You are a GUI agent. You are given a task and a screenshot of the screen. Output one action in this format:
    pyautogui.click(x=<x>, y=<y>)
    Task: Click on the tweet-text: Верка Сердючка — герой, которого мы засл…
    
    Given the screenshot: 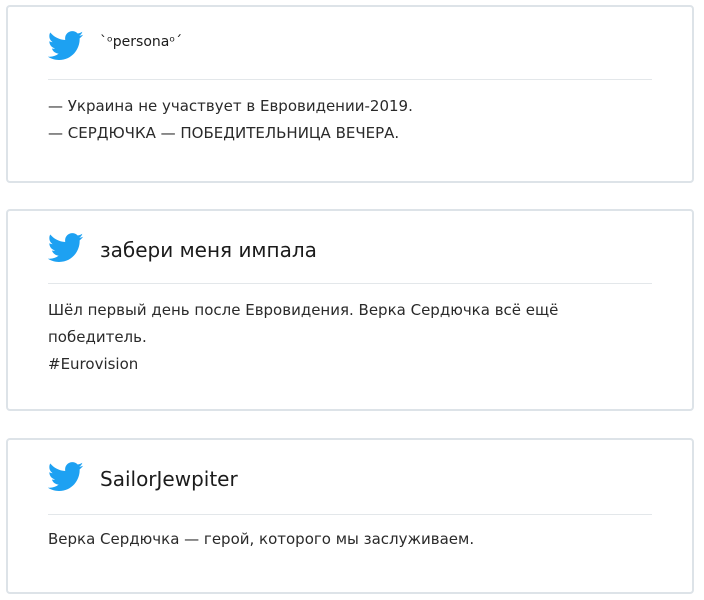 What is the action you would take?
    pyautogui.click(x=261, y=539)
    